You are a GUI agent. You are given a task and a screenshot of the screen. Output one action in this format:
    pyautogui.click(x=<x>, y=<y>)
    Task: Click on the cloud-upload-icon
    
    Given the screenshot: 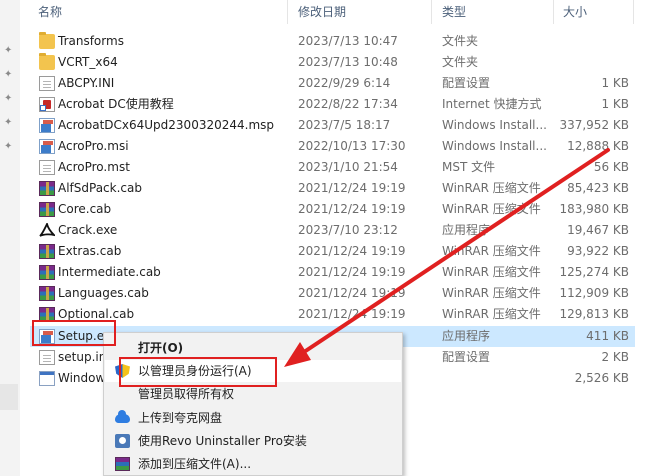 What is the action you would take?
    pyautogui.click(x=122, y=416)
    